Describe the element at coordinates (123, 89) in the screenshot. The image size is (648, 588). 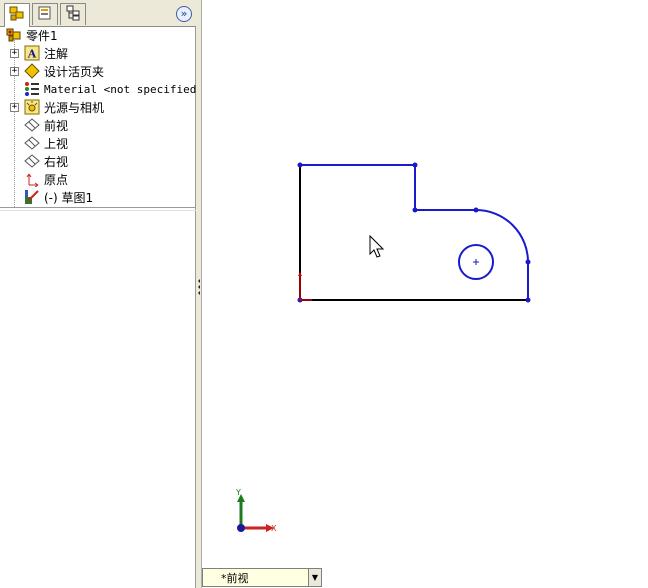
I see `tree-item-label: Material <not specified>` at that location.